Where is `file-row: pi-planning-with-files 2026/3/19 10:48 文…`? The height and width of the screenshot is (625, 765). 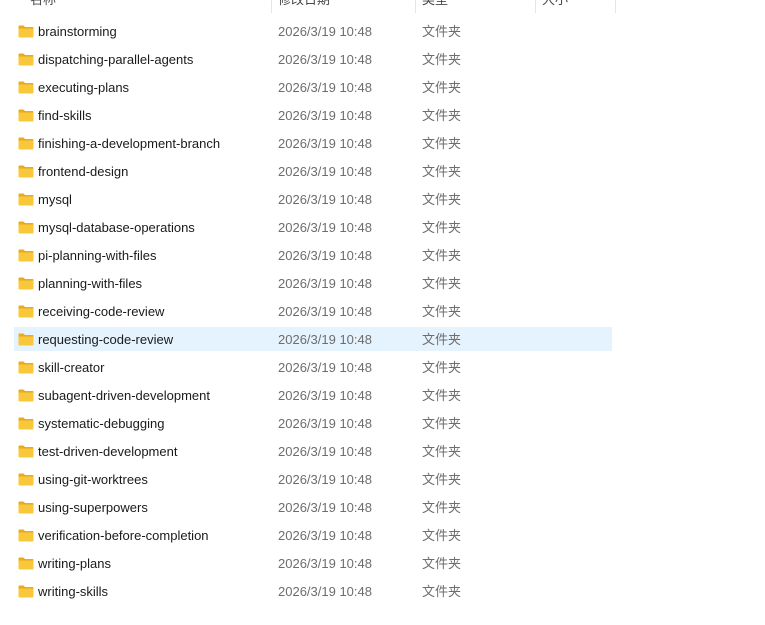 file-row: pi-planning-with-files 2026/3/19 10:48 文… is located at coordinates (382, 257).